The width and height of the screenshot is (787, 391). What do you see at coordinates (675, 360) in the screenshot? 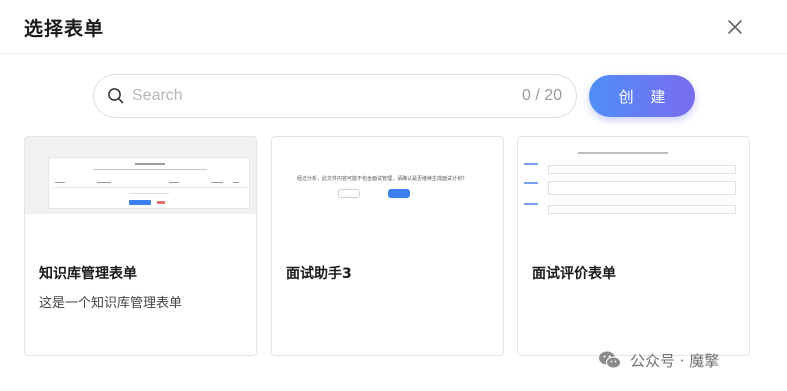
I see `watermark-text: 公众号 · 魔擎` at bounding box center [675, 360].